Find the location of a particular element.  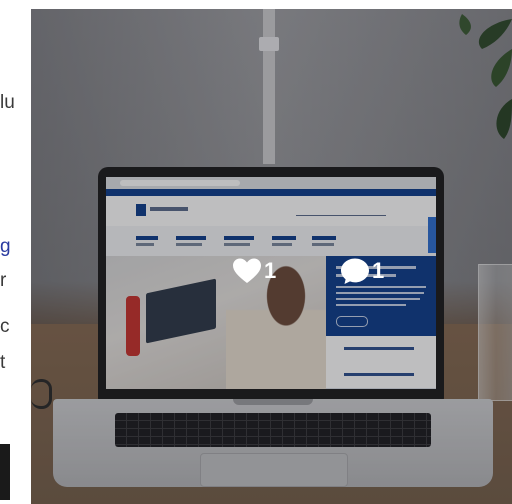

link-fragment: g is located at coordinates (5, 247).